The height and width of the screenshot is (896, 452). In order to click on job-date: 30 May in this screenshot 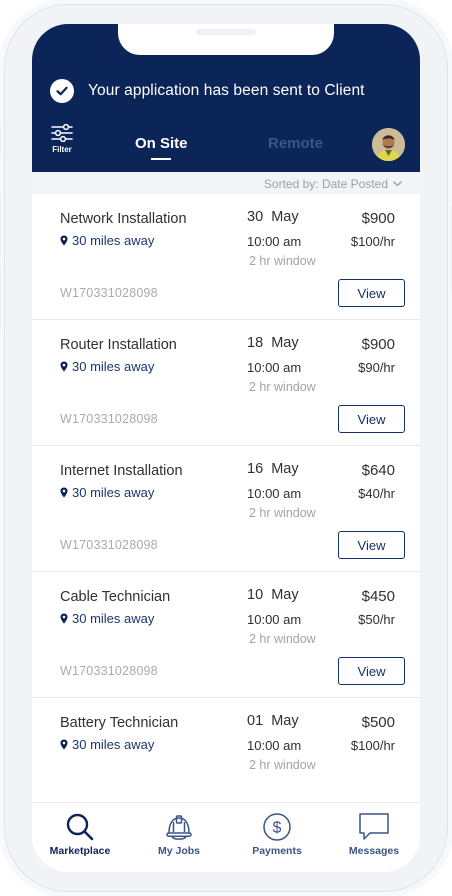, I will do `click(273, 217)`.